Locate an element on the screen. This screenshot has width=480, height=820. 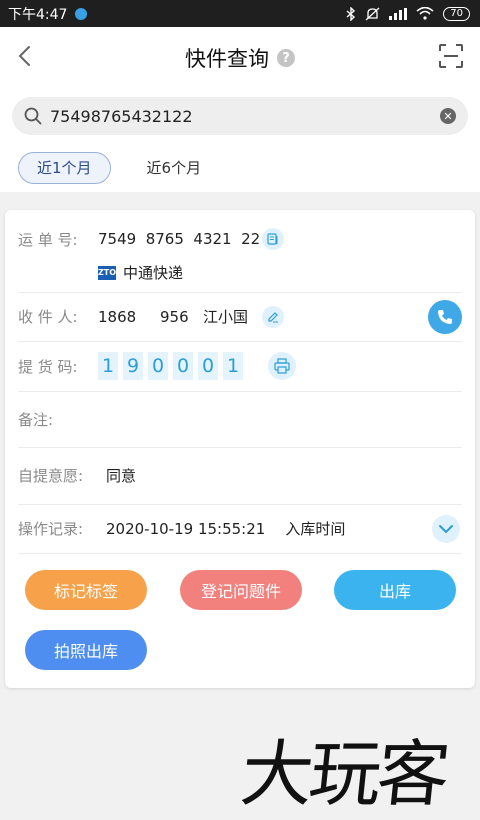
pickup-code-row: 提 货 码: 1 9 0 0 0 1 is located at coordinates (240, 366).